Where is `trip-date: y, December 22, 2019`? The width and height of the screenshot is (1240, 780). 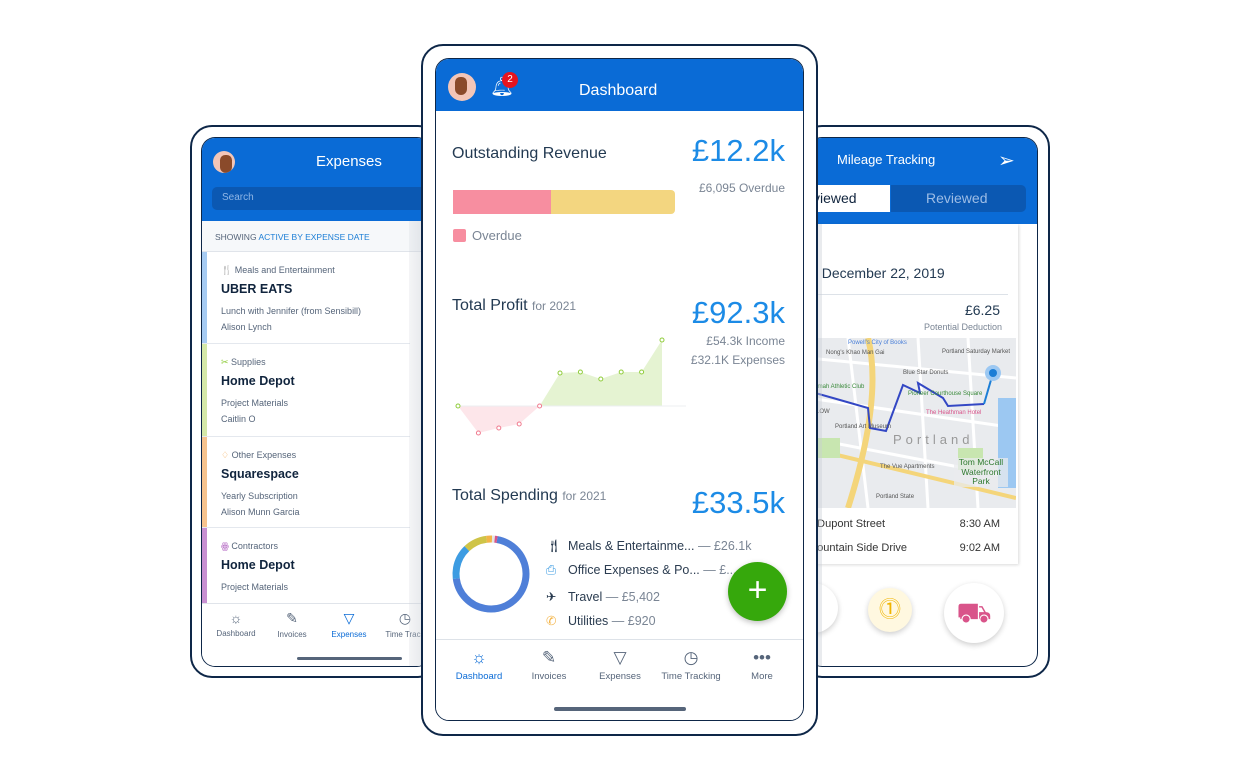 trip-date: y, December 22, 2019 is located at coordinates (876, 273).